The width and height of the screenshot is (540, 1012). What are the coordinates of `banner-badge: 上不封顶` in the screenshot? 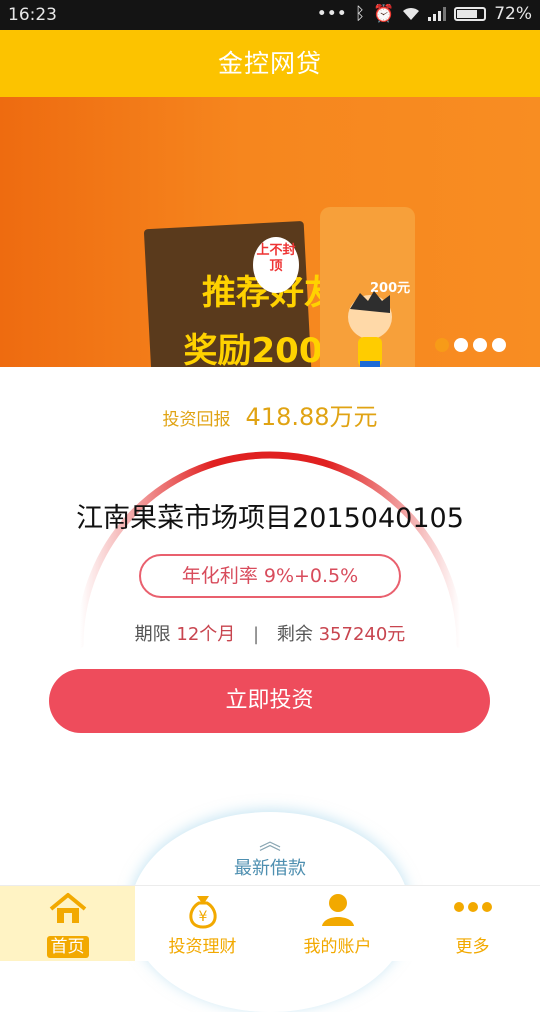 It's located at (276, 265).